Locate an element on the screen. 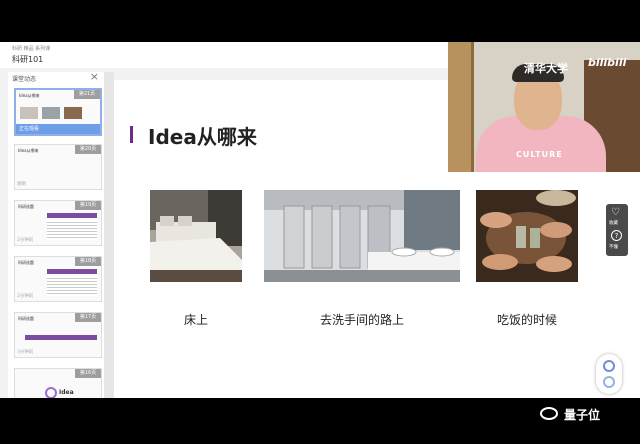 The width and height of the screenshot is (640, 444). photo-caption: 去洗手间的路上 is located at coordinates (361, 320).